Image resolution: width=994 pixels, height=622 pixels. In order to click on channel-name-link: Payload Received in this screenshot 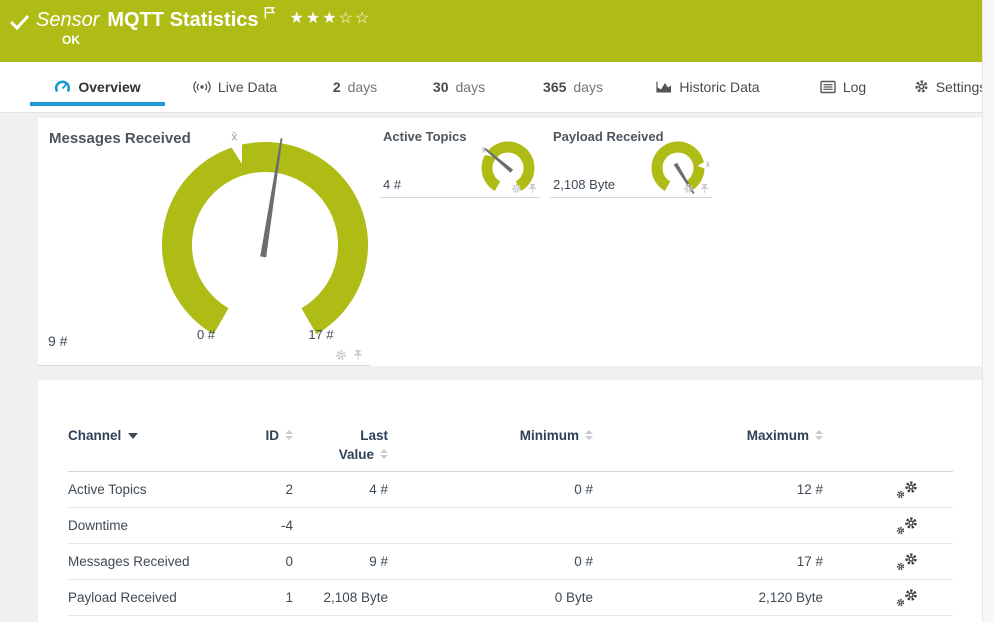, I will do `click(148, 597)`.